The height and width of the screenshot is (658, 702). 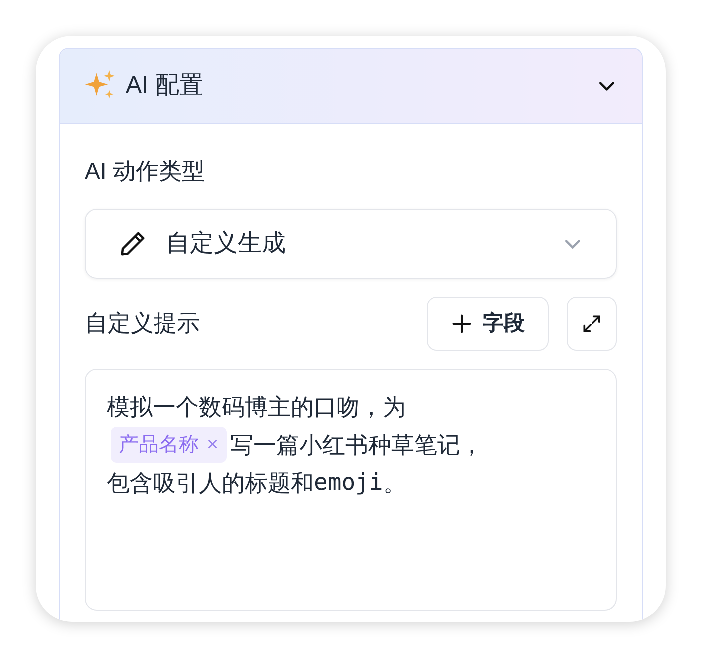 I want to click on expand-icon, so click(x=592, y=323).